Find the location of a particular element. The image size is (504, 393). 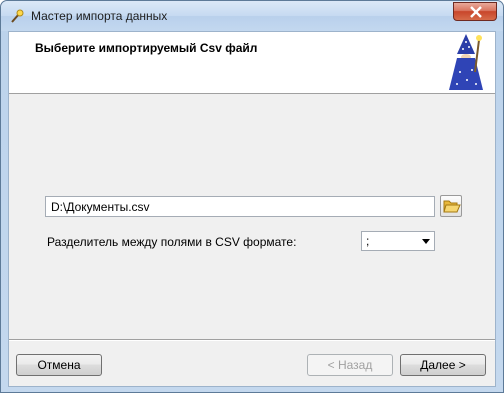

separator-label: Разделитель между полями в CSV формате: is located at coordinates (172, 242).